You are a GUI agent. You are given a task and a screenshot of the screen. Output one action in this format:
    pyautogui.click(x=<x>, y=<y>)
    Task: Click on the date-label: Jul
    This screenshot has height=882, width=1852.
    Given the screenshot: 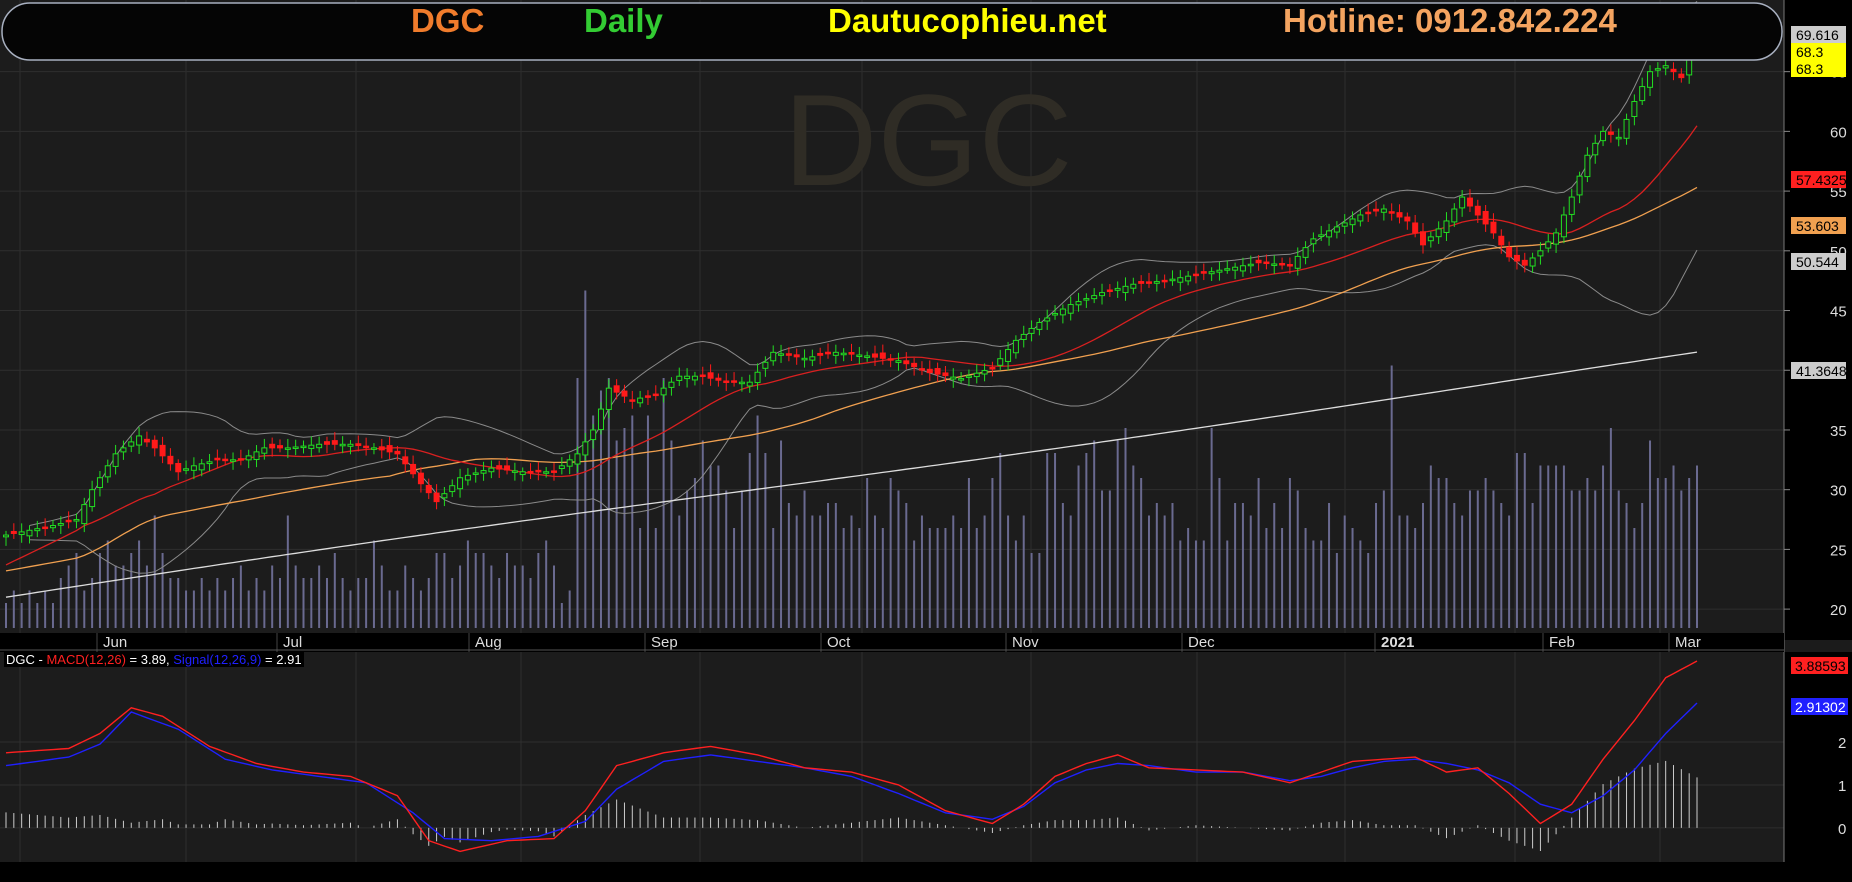 What is the action you would take?
    pyautogui.click(x=292, y=642)
    